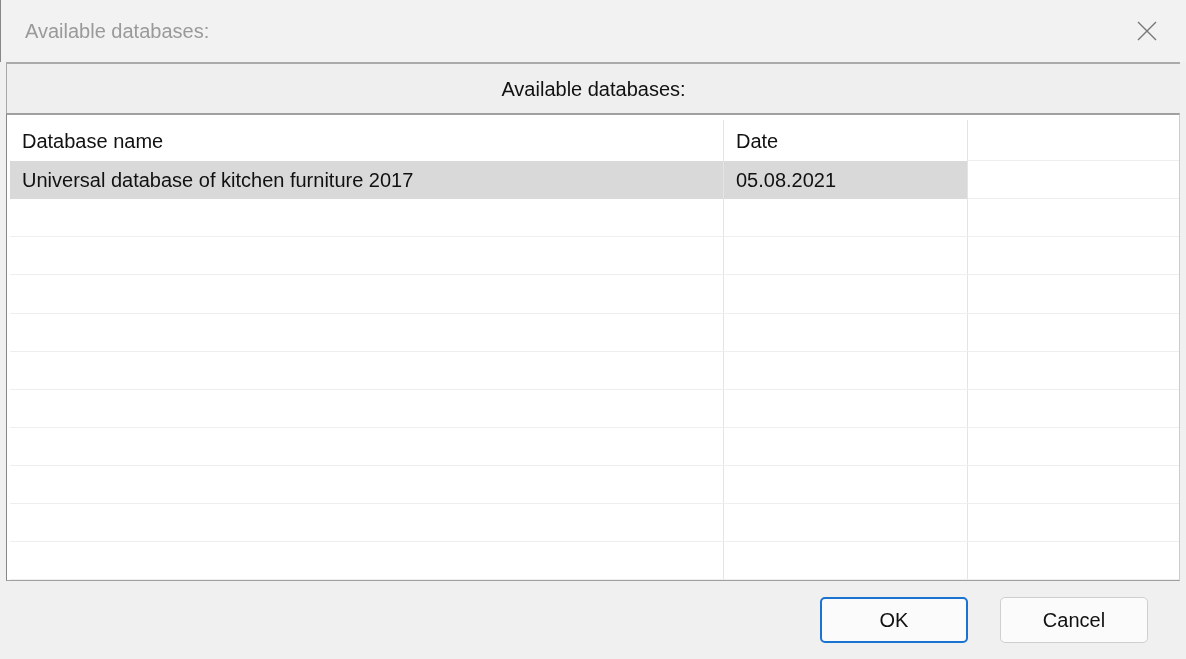 The width and height of the screenshot is (1186, 659). I want to click on close-icon, so click(1147, 31).